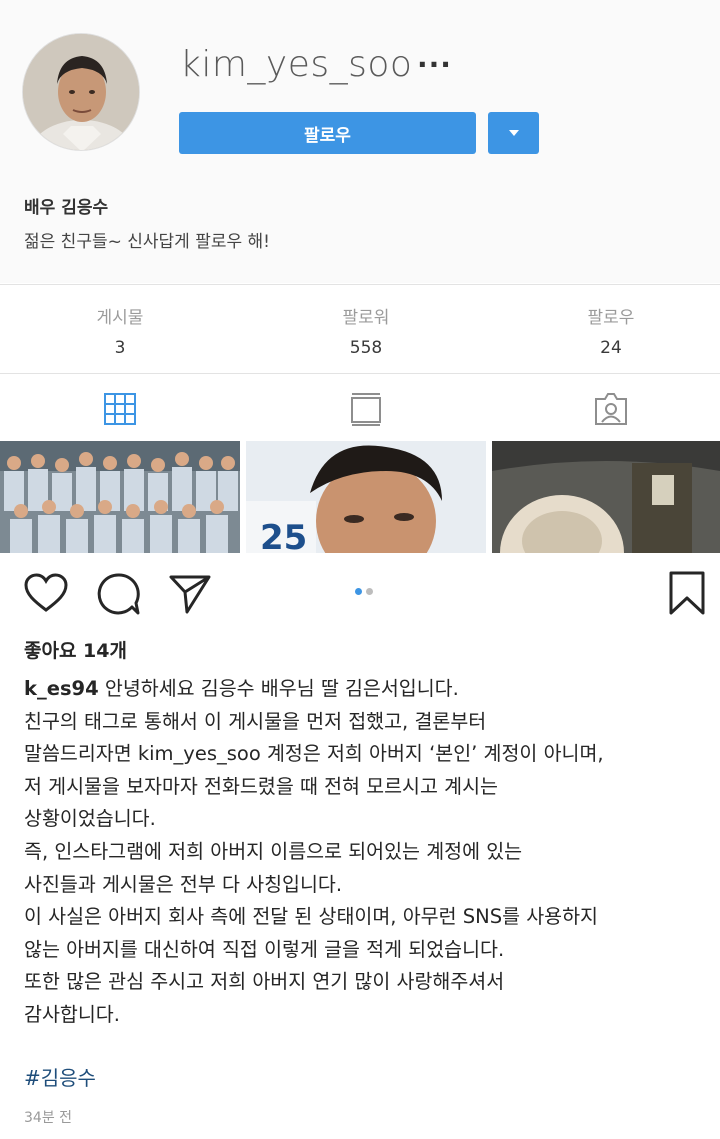 The image size is (720, 1139). Describe the element at coordinates (60, 1076) in the screenshot. I see `hashtag-link: #김응수` at that location.